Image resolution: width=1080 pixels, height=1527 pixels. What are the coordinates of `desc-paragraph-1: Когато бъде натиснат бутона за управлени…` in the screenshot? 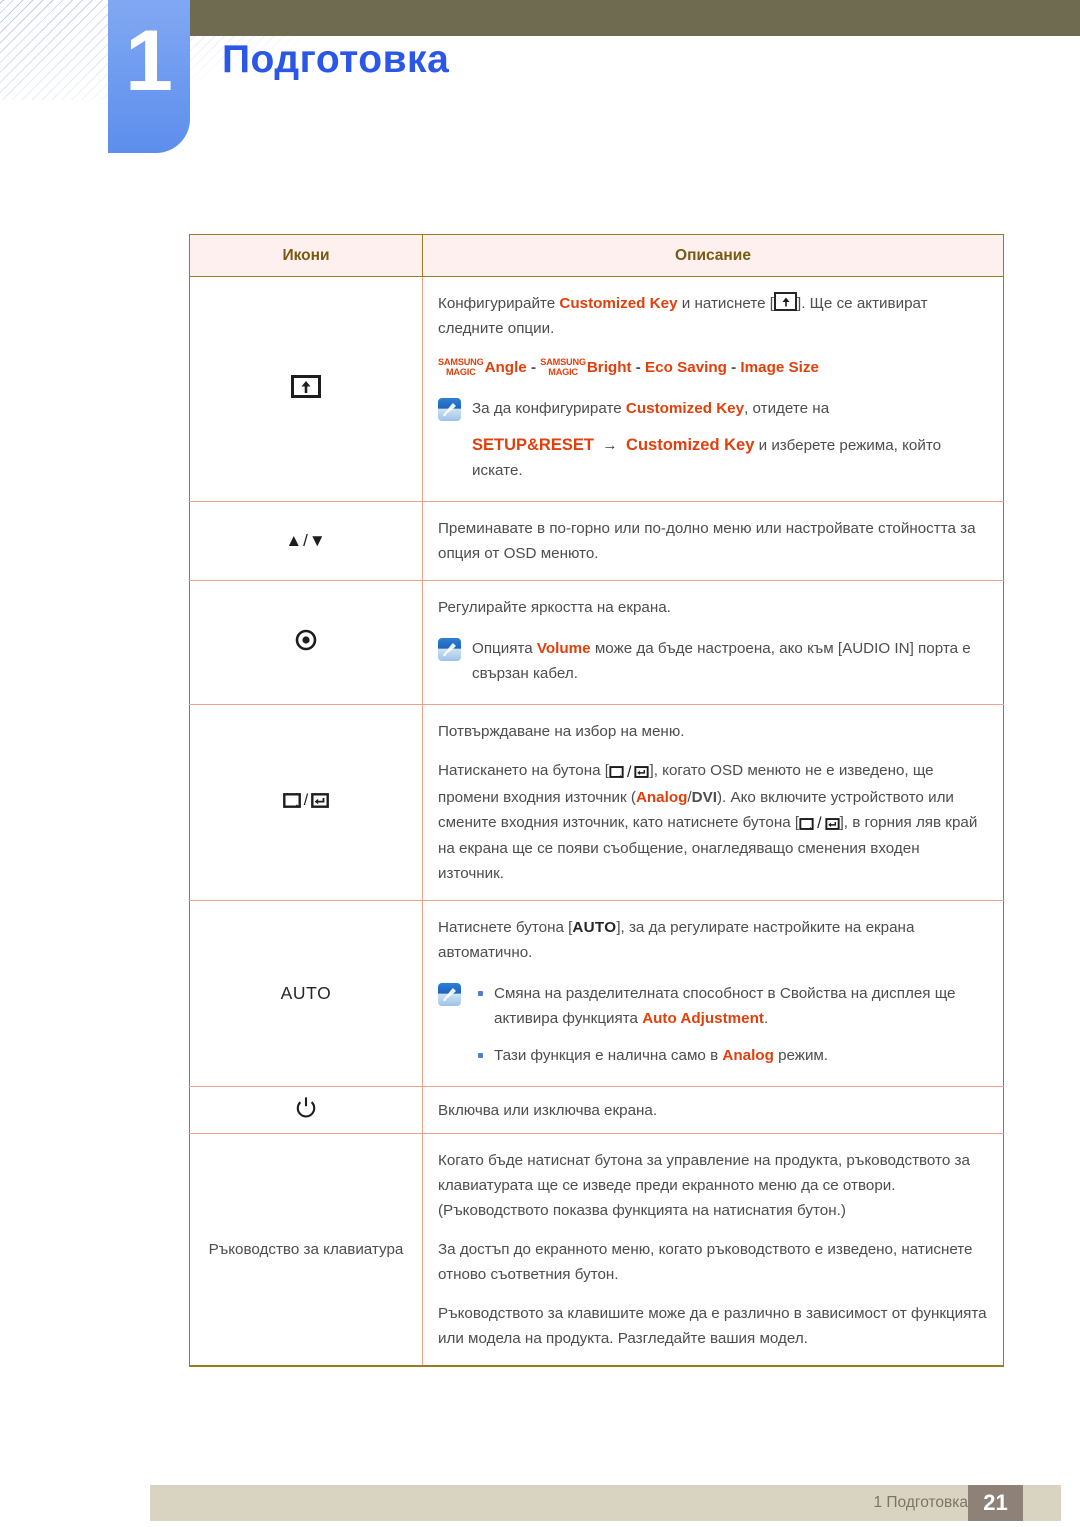 It's located at (704, 1185).